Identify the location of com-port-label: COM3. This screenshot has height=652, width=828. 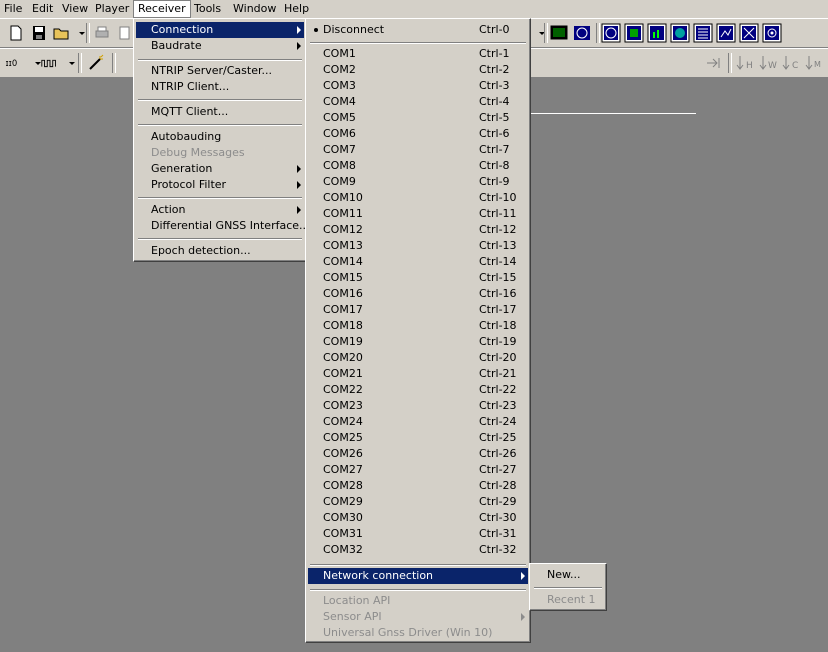
(339, 85).